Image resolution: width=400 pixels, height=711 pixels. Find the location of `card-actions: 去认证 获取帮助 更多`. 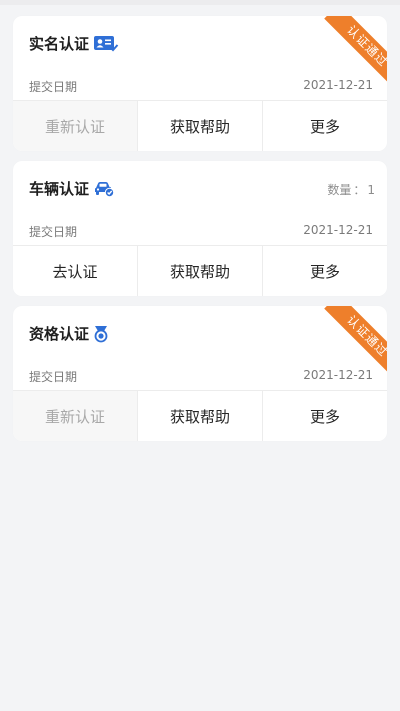

card-actions: 去认证 获取帮助 更多 is located at coordinates (200, 270).